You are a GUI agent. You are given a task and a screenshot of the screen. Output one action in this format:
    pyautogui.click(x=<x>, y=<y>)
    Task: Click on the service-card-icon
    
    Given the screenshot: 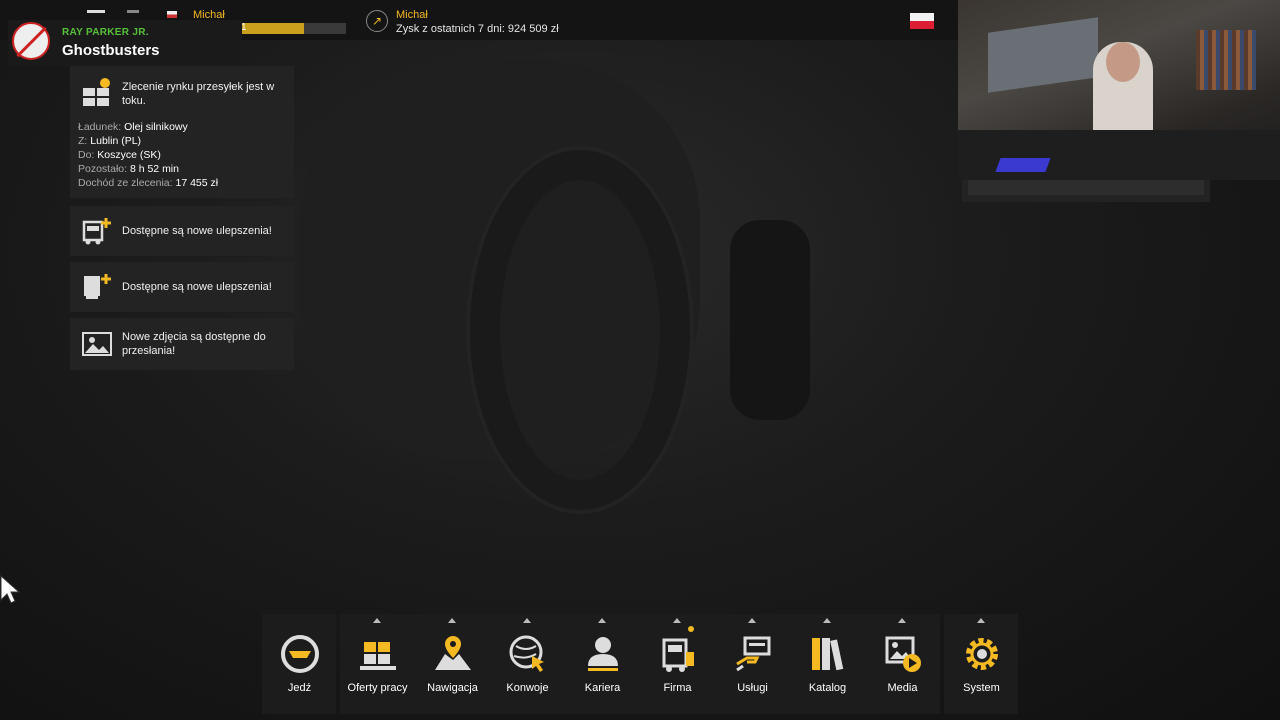 What is the action you would take?
    pyautogui.click(x=753, y=654)
    